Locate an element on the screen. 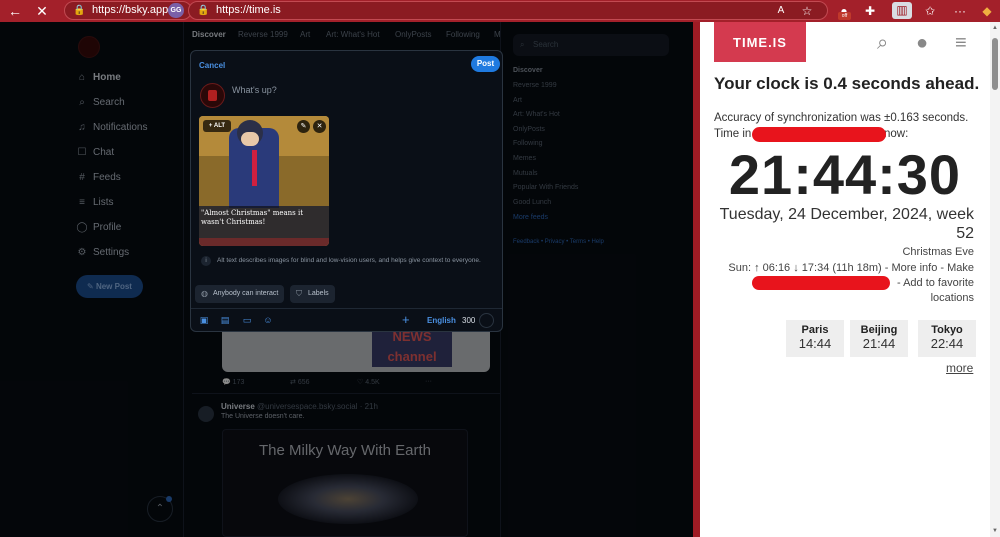  current-date: Tuesday, 24 December, 2024, week 52 is located at coordinates (846, 224).